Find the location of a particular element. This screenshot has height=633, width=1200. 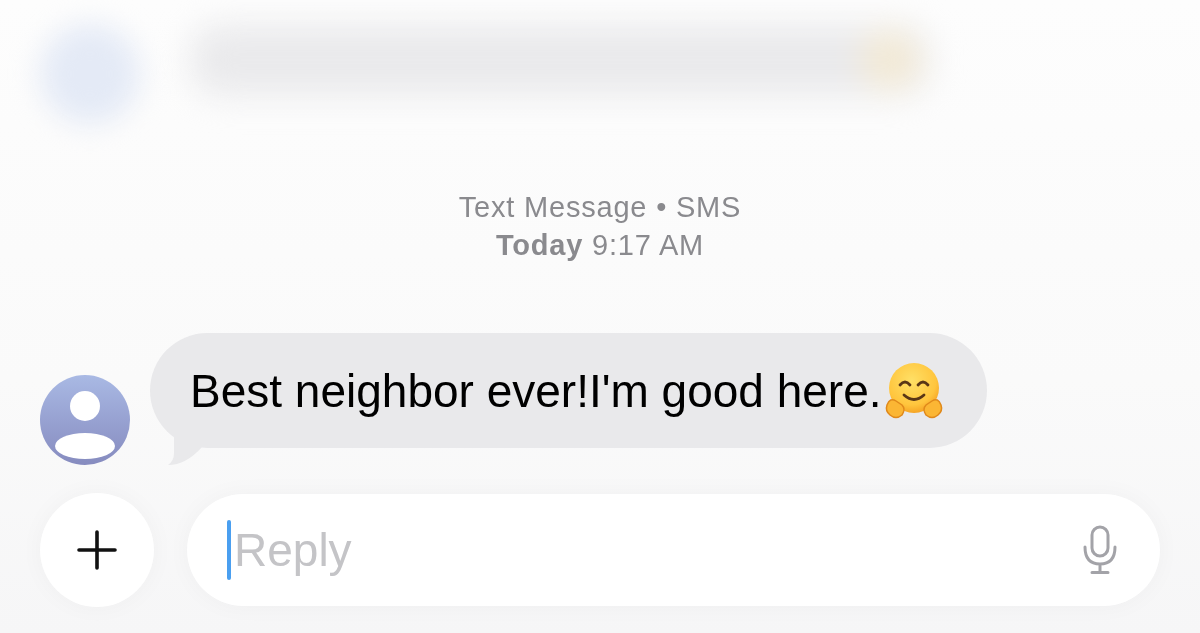

reply-field: Reply is located at coordinates (673, 550).